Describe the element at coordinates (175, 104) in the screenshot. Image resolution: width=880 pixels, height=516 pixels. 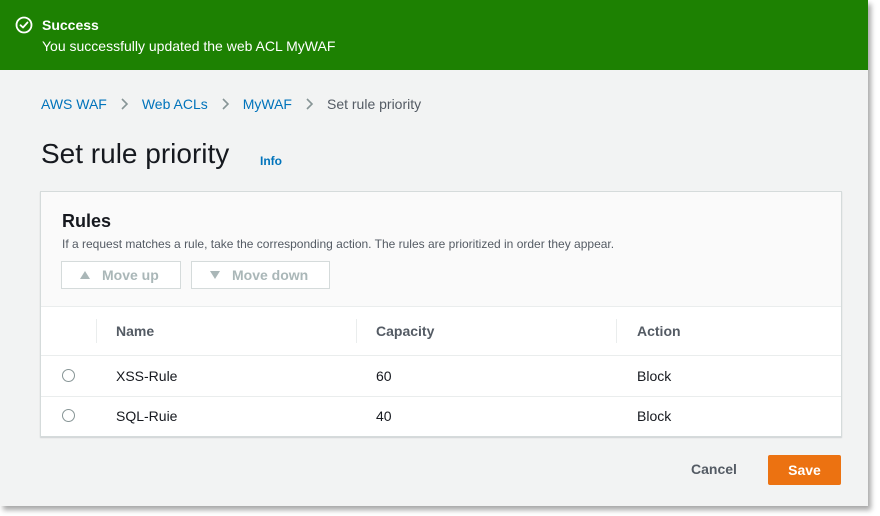
I see `breadcrumb-web-acls: Web ACLs` at that location.